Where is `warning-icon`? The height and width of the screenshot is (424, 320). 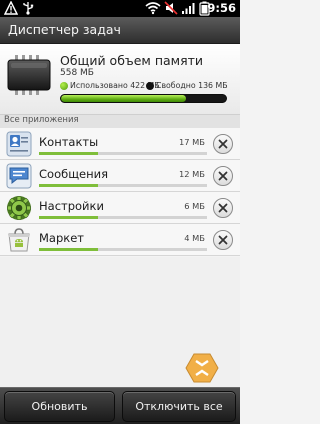
warning-icon is located at coordinates (11, 8).